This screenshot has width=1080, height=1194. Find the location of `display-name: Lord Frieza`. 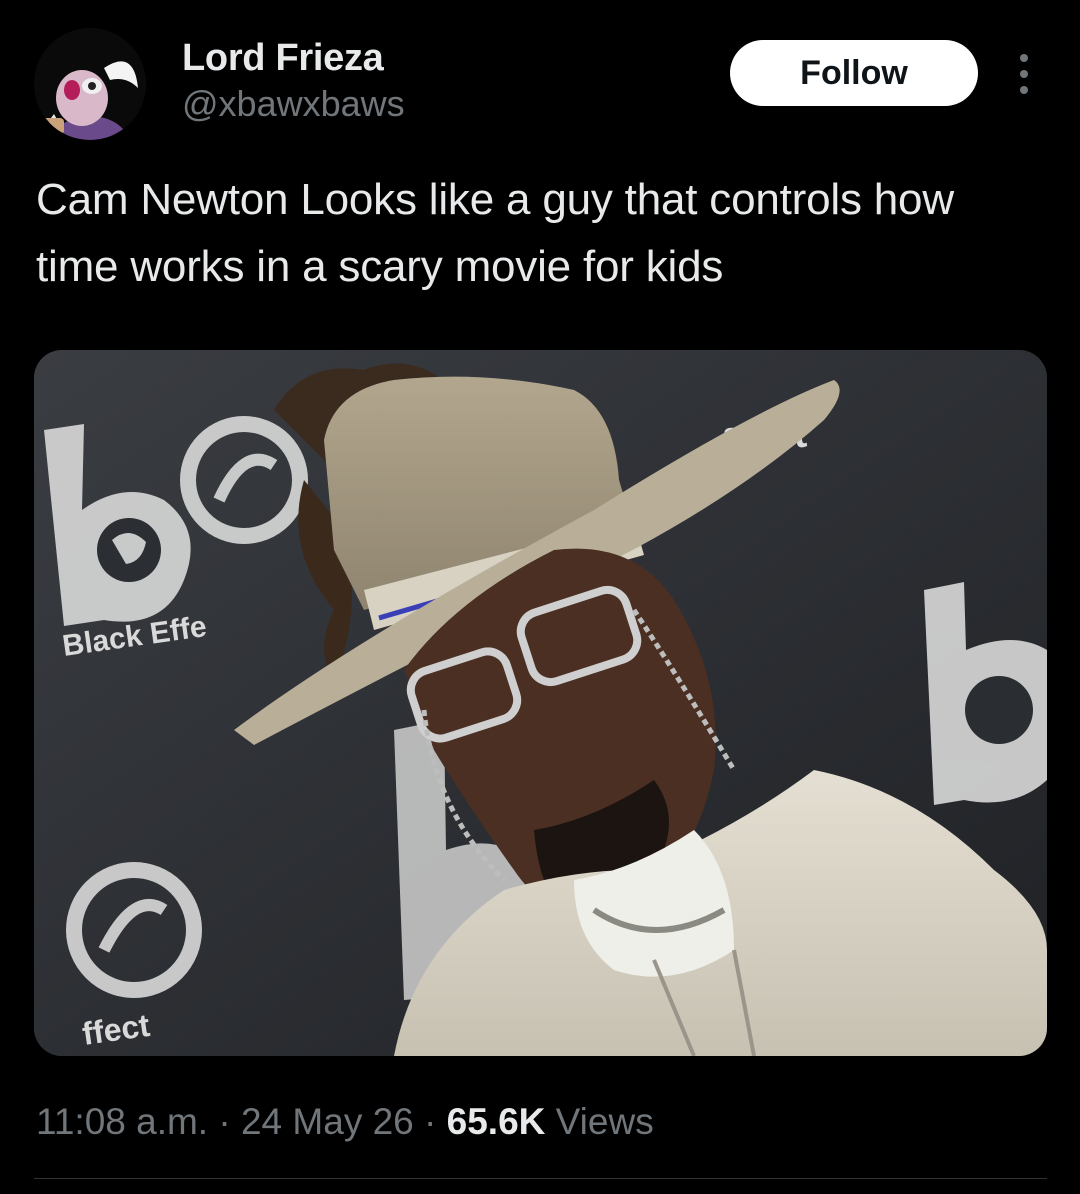

display-name: Lord Frieza is located at coordinates (293, 58).